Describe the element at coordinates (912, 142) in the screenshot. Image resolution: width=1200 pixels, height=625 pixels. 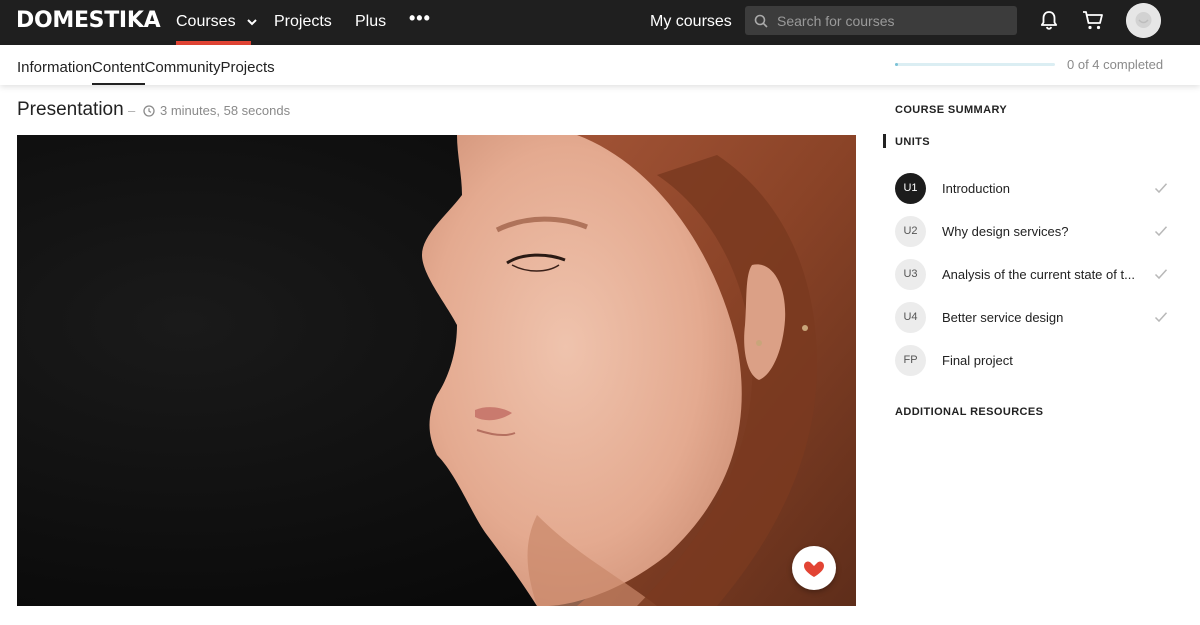
I see `units-heading: UNITS` at that location.